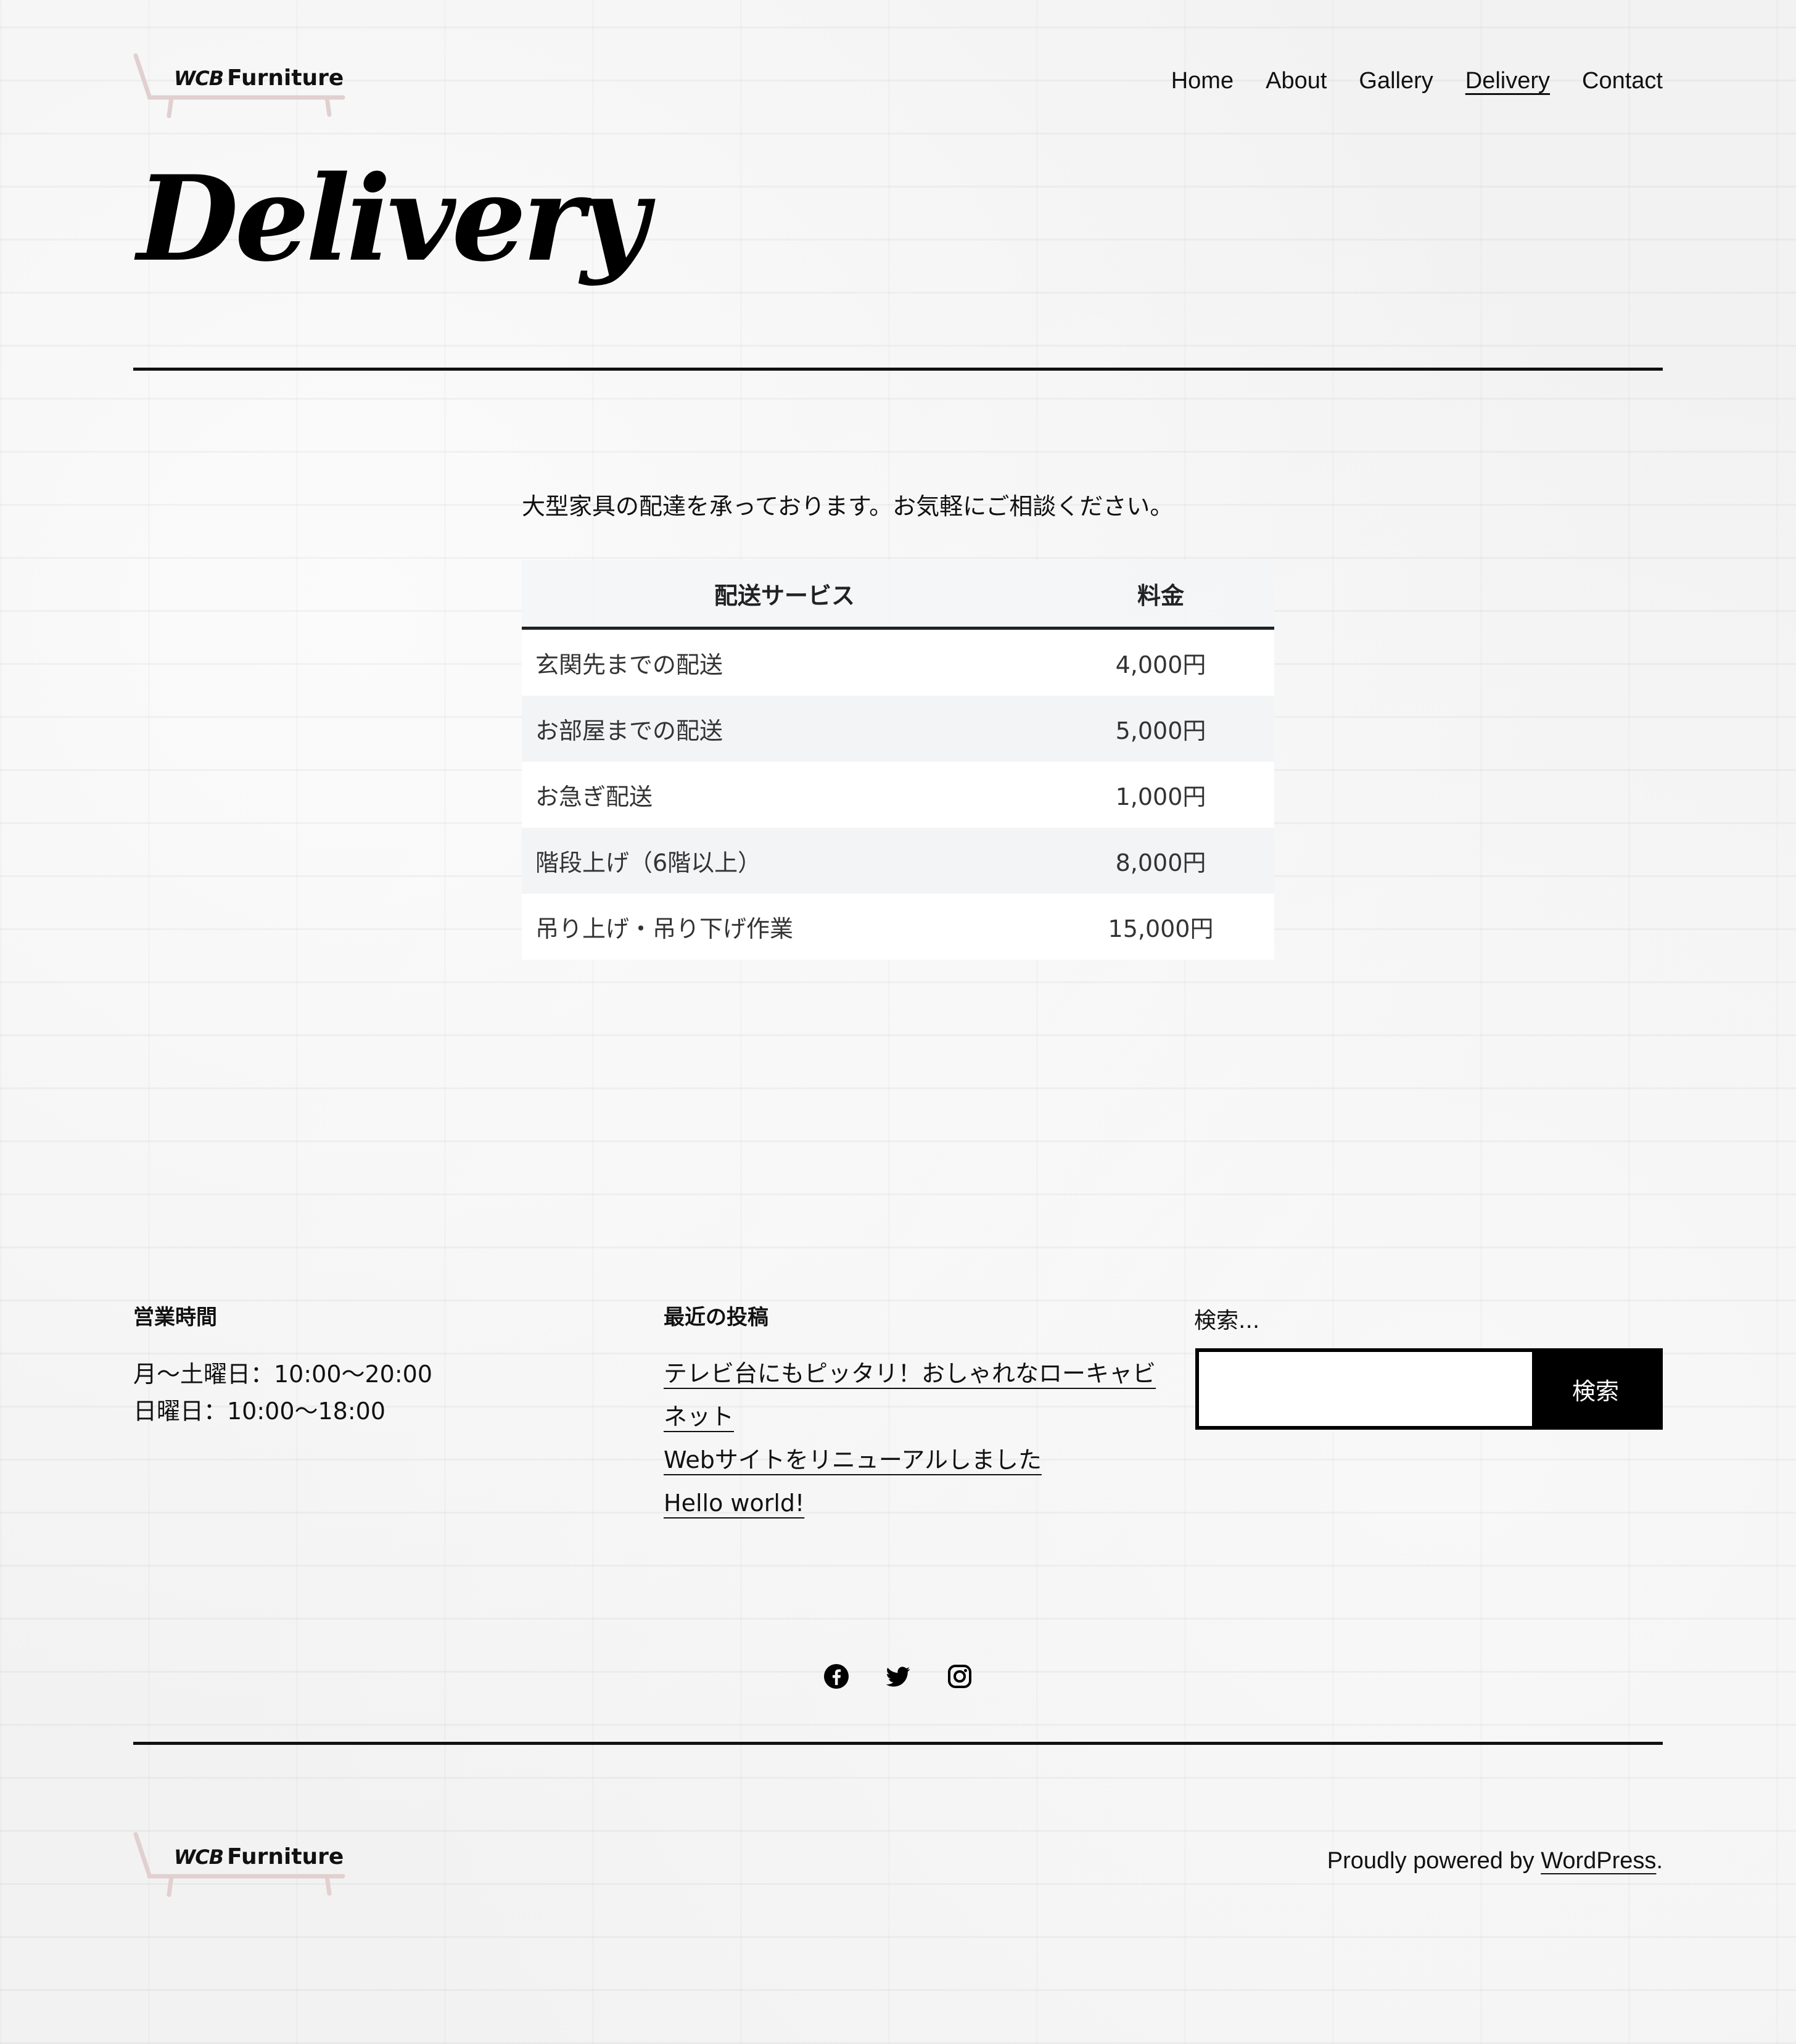  What do you see at coordinates (1396, 82) in the screenshot?
I see `nav-gallery: Gallery` at bounding box center [1396, 82].